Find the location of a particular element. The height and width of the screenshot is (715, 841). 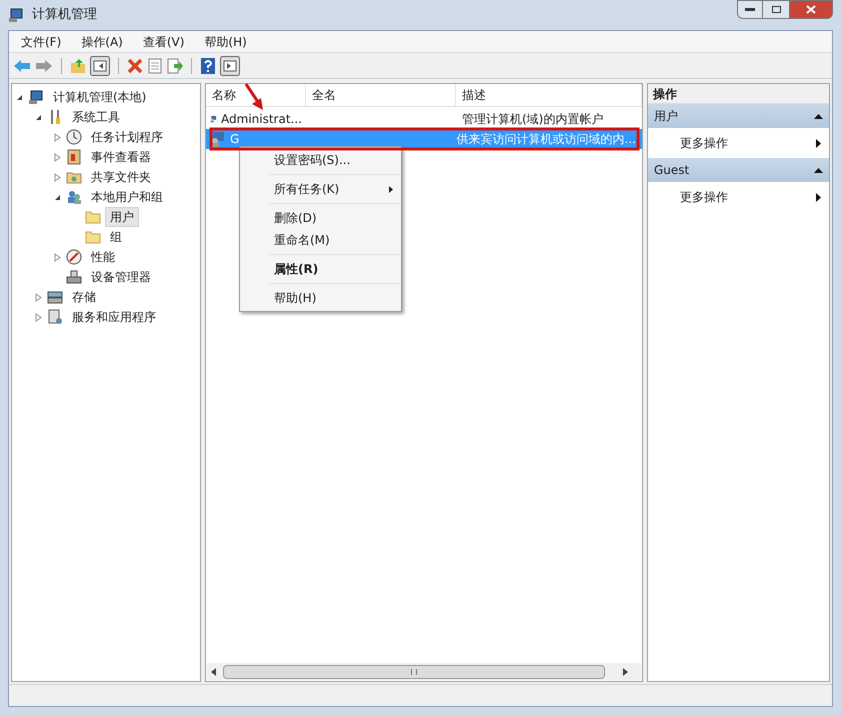

tree-item: 本地用户和组 is located at coordinates (127, 197).